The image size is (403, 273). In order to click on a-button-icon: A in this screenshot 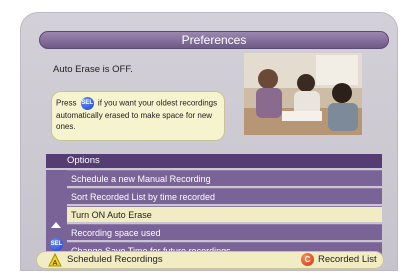, I will do `click(55, 259)`.